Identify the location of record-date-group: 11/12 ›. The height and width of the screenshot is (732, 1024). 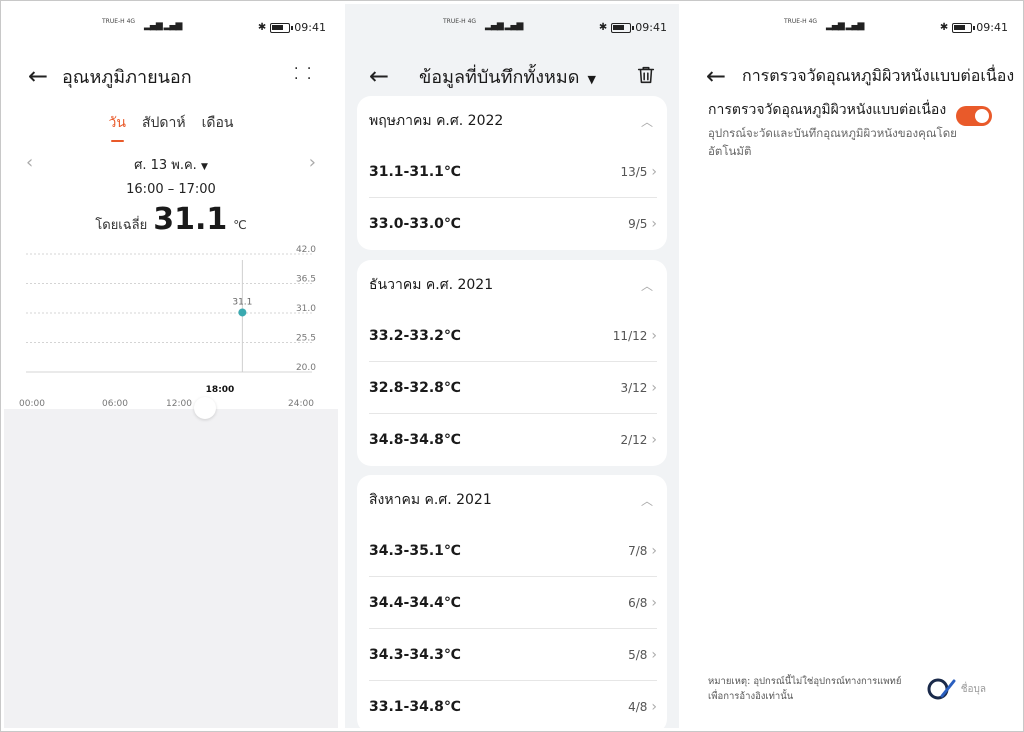
(635, 336).